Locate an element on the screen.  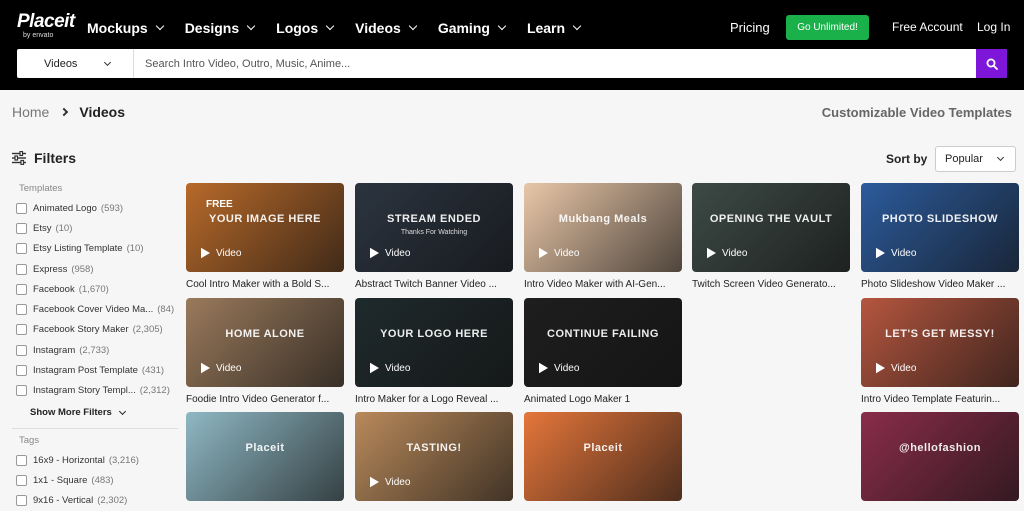
pricing-link: Pricing is located at coordinates (750, 27).